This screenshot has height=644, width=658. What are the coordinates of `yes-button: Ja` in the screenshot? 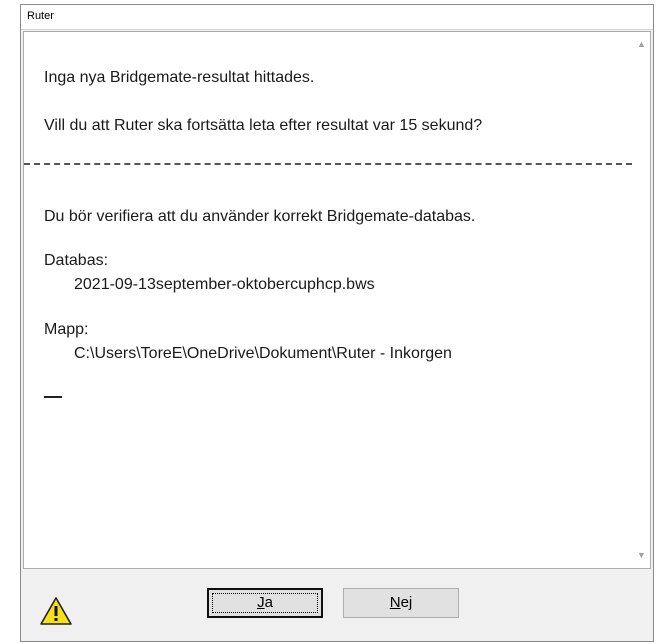 It's located at (265, 603).